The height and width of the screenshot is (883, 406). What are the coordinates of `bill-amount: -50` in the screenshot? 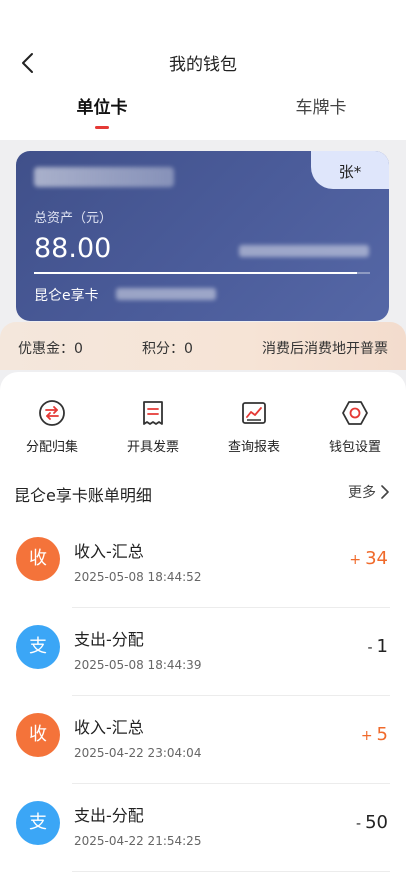 It's located at (372, 822).